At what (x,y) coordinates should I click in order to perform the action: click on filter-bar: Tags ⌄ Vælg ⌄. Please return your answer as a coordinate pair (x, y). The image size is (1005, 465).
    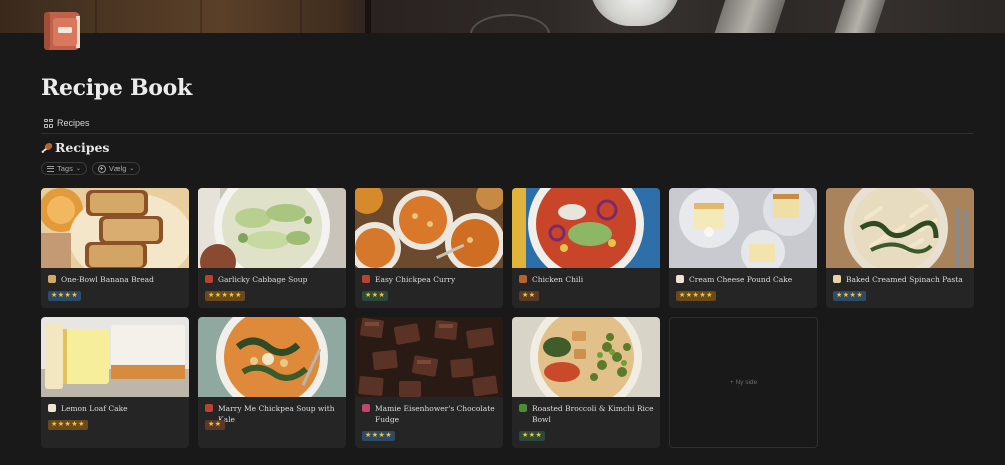
    Looking at the image, I should click on (91, 168).